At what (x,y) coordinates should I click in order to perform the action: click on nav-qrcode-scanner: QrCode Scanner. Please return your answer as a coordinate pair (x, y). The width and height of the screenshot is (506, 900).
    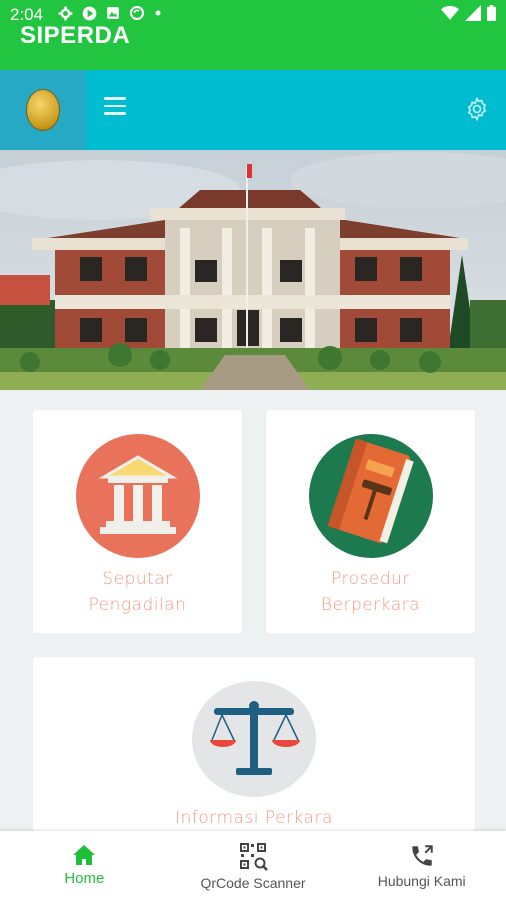
    Looking at the image, I should click on (253, 865).